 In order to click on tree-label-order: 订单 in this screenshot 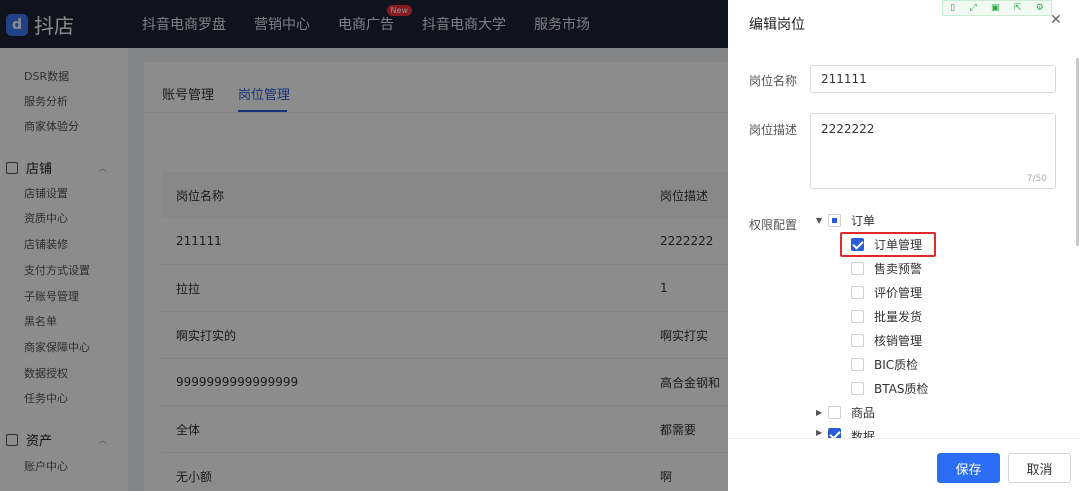, I will do `click(863, 221)`.